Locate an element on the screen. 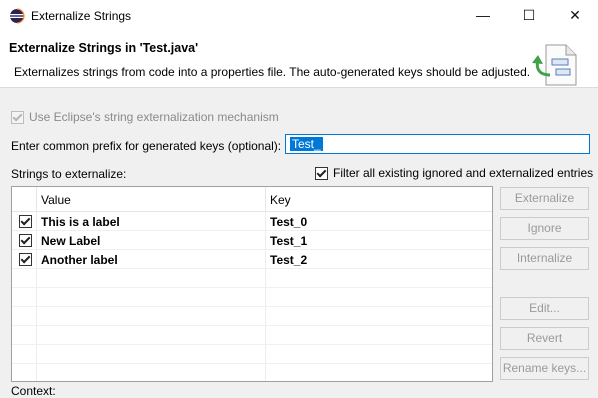 The width and height of the screenshot is (598, 398). close-icon: ✕ is located at coordinates (575, 15).